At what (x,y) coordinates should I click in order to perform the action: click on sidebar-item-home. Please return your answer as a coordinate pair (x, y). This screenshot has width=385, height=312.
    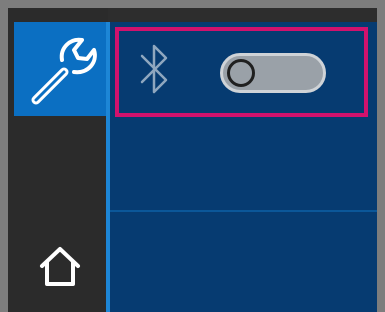
    Looking at the image, I should click on (60, 266).